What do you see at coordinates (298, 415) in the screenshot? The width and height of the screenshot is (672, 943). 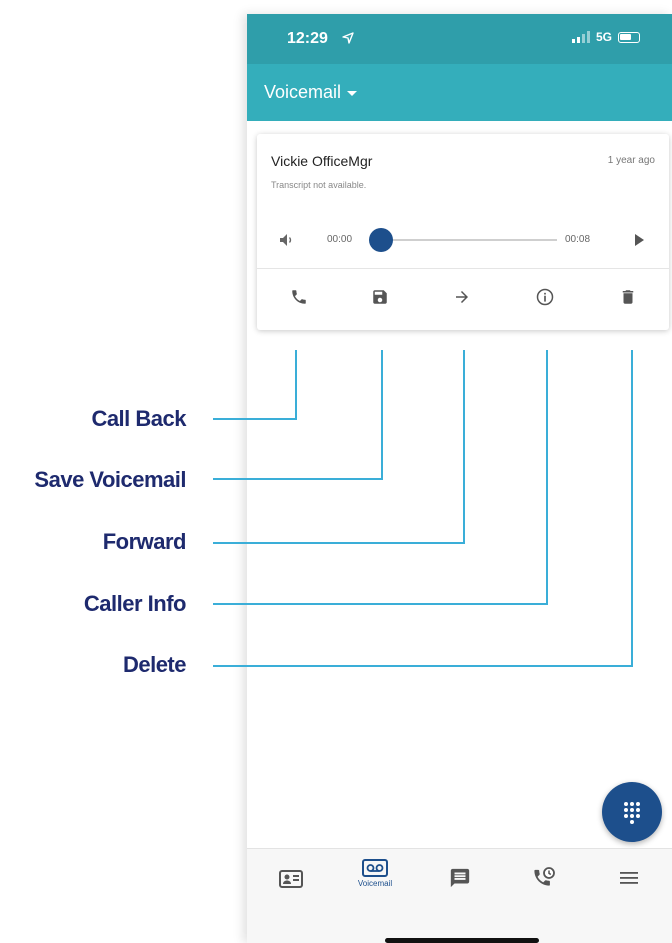 I see `callout-line-save-voicemail` at bounding box center [298, 415].